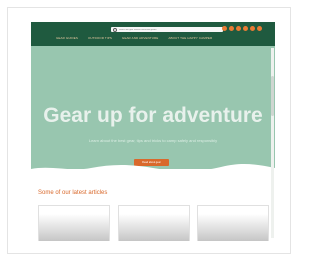 Image resolution: width=320 pixels, height=259 pixels. What do you see at coordinates (140, 38) in the screenshot?
I see `nav-gear-and-adventure: GEAR AND ADVENTURE` at bounding box center [140, 38].